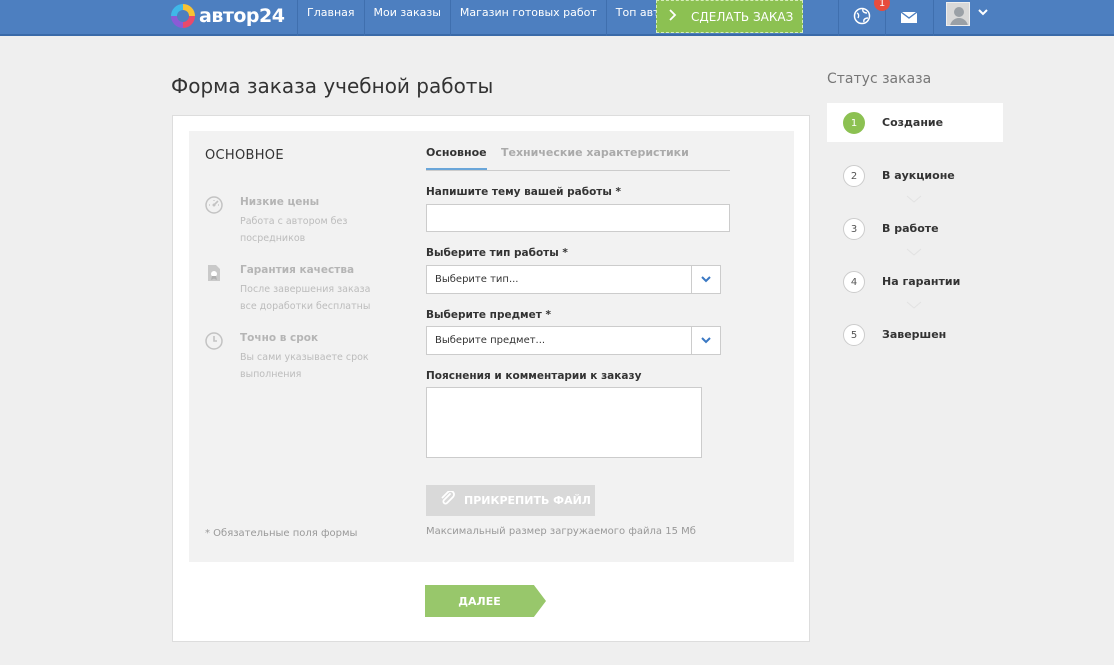  I want to click on globe-icon, so click(862, 18).